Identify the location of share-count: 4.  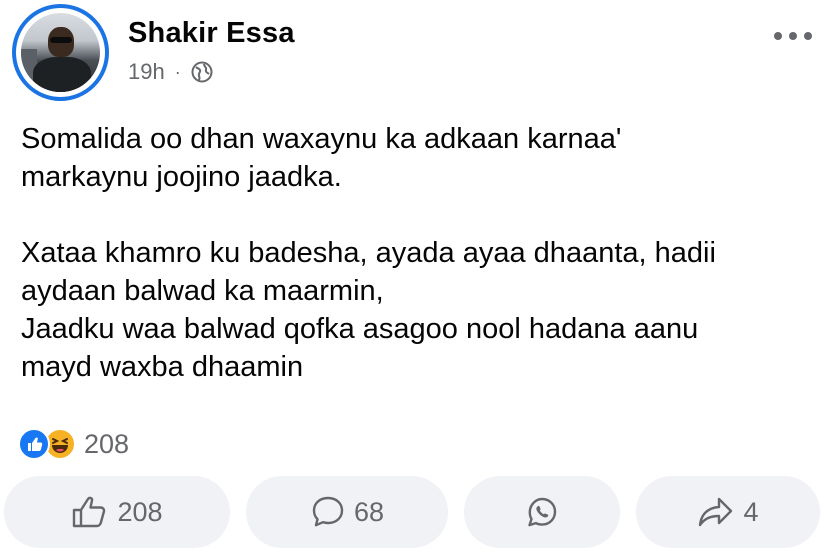
(751, 511).